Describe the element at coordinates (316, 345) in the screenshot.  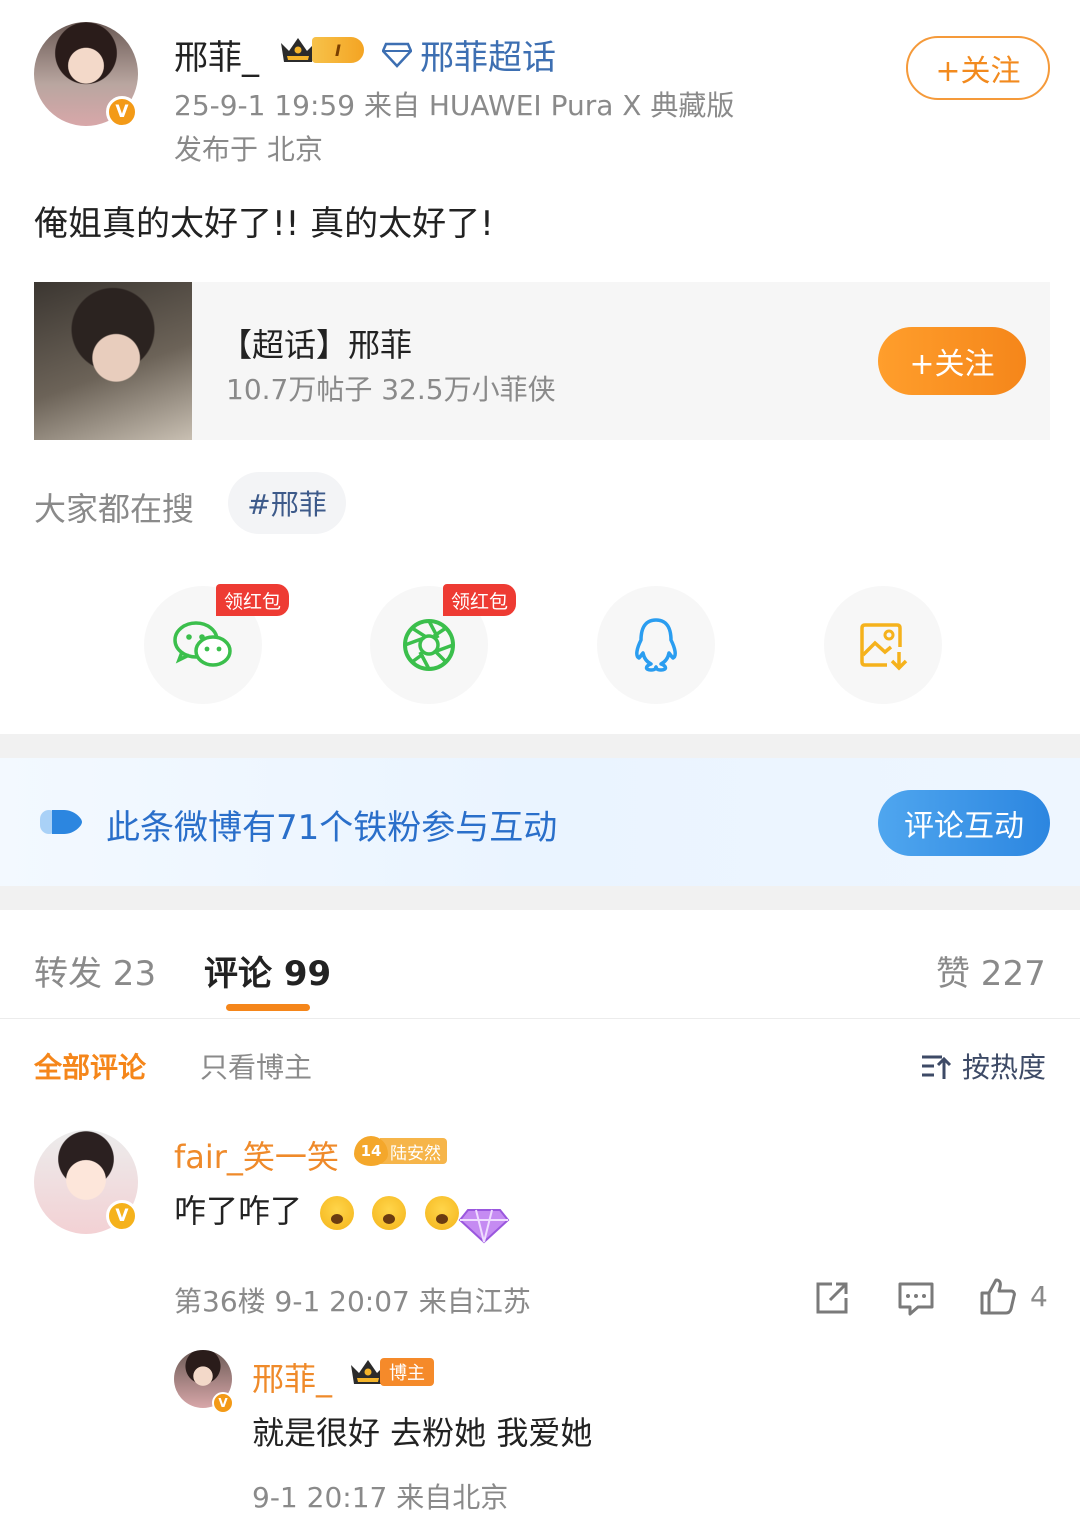
I see `supertopic-title: 【超话】邢菲` at that location.